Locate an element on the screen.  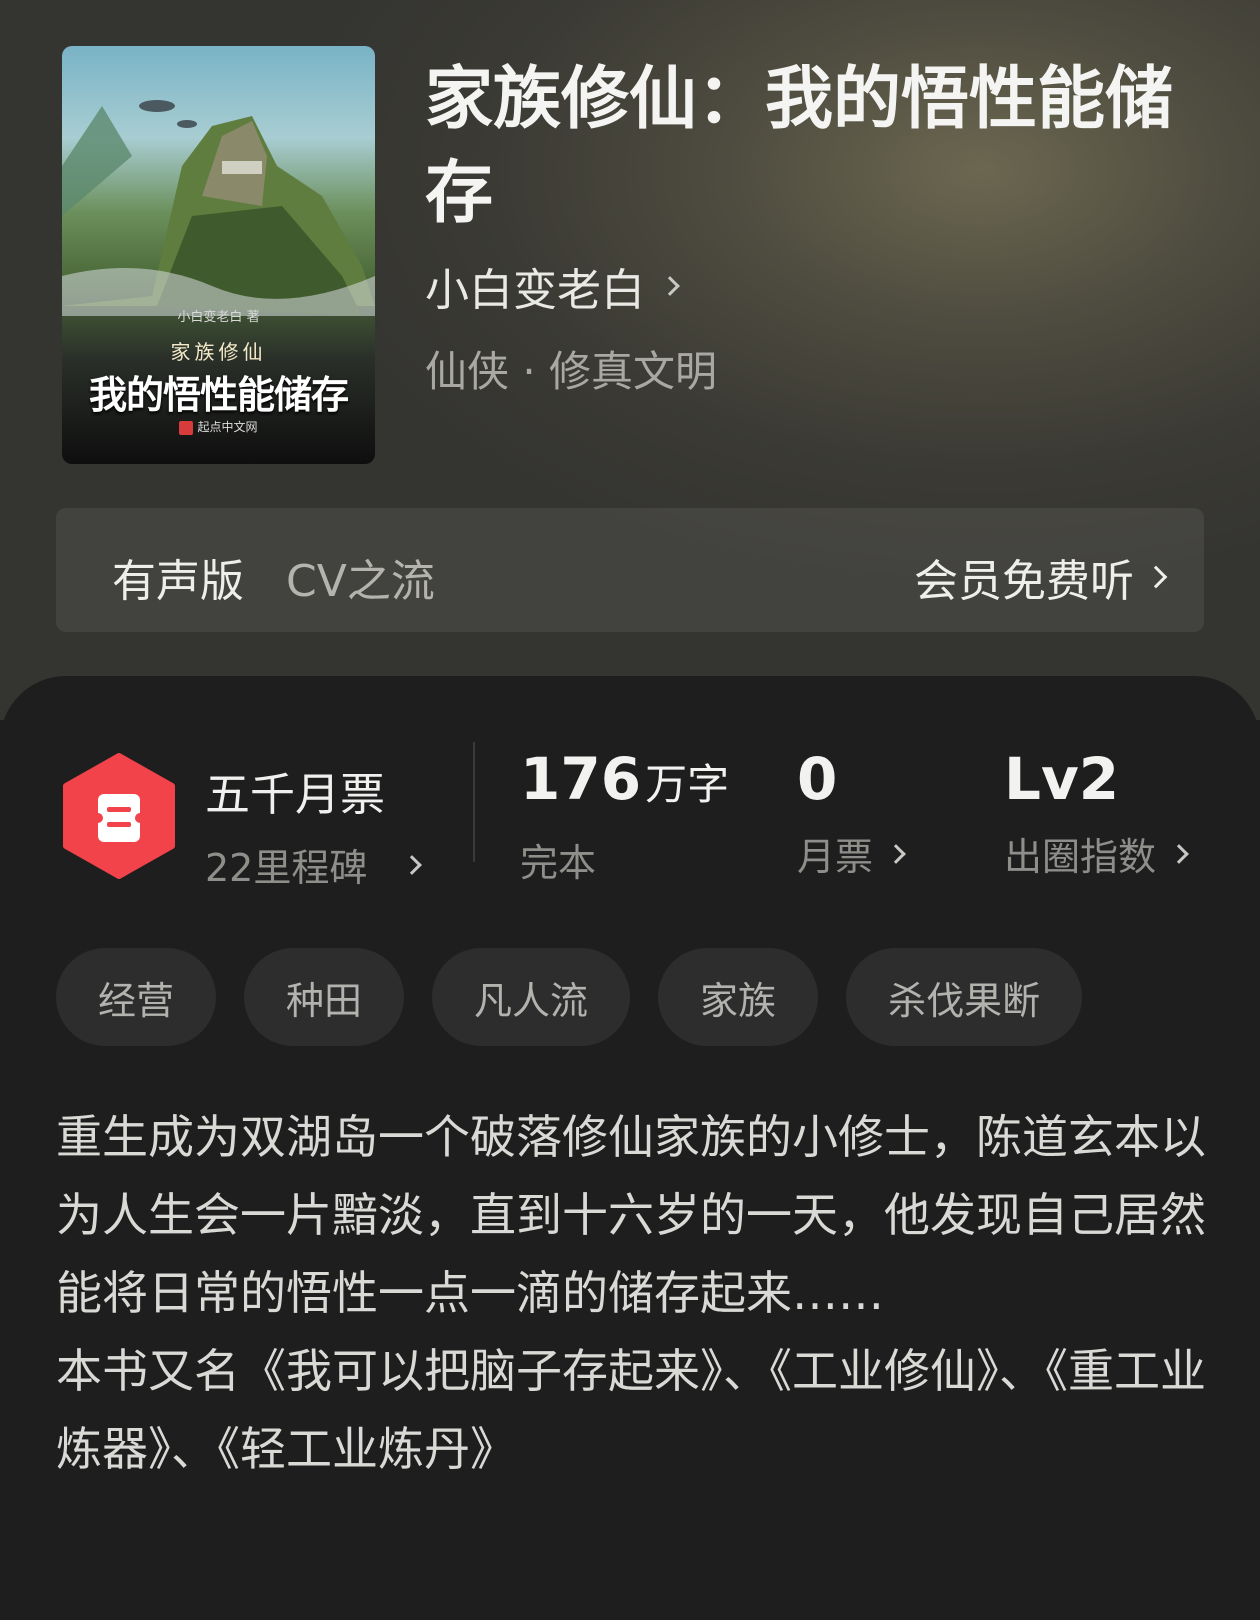
book-title: 家族修仙：我的悟性能储存 is located at coordinates (799, 146).